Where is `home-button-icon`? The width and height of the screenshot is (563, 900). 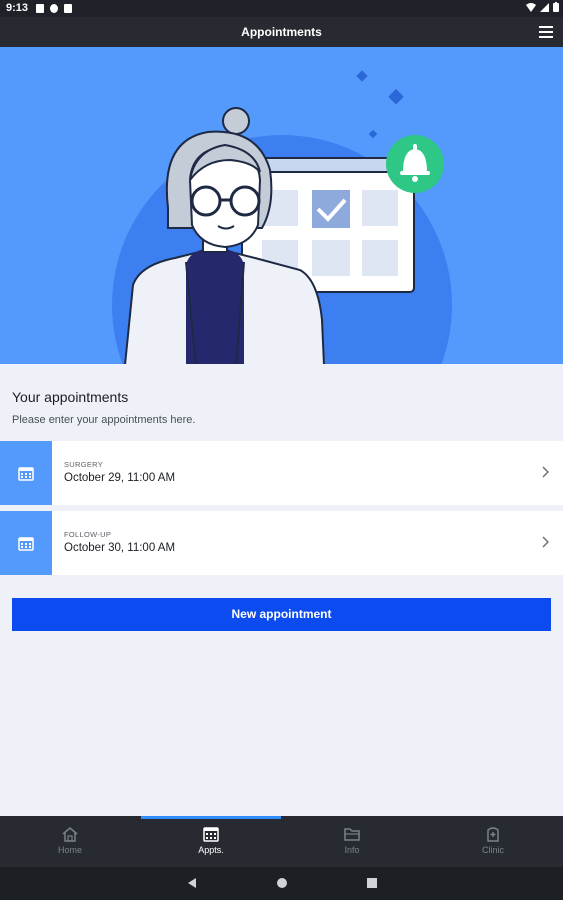
home-button-icon is located at coordinates (282, 883).